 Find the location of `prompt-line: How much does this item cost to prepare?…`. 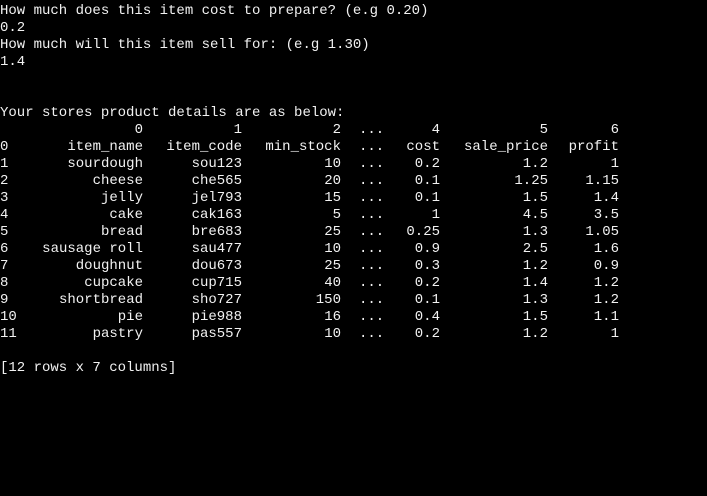

prompt-line: How much does this item cost to prepare?… is located at coordinates (353, 11).